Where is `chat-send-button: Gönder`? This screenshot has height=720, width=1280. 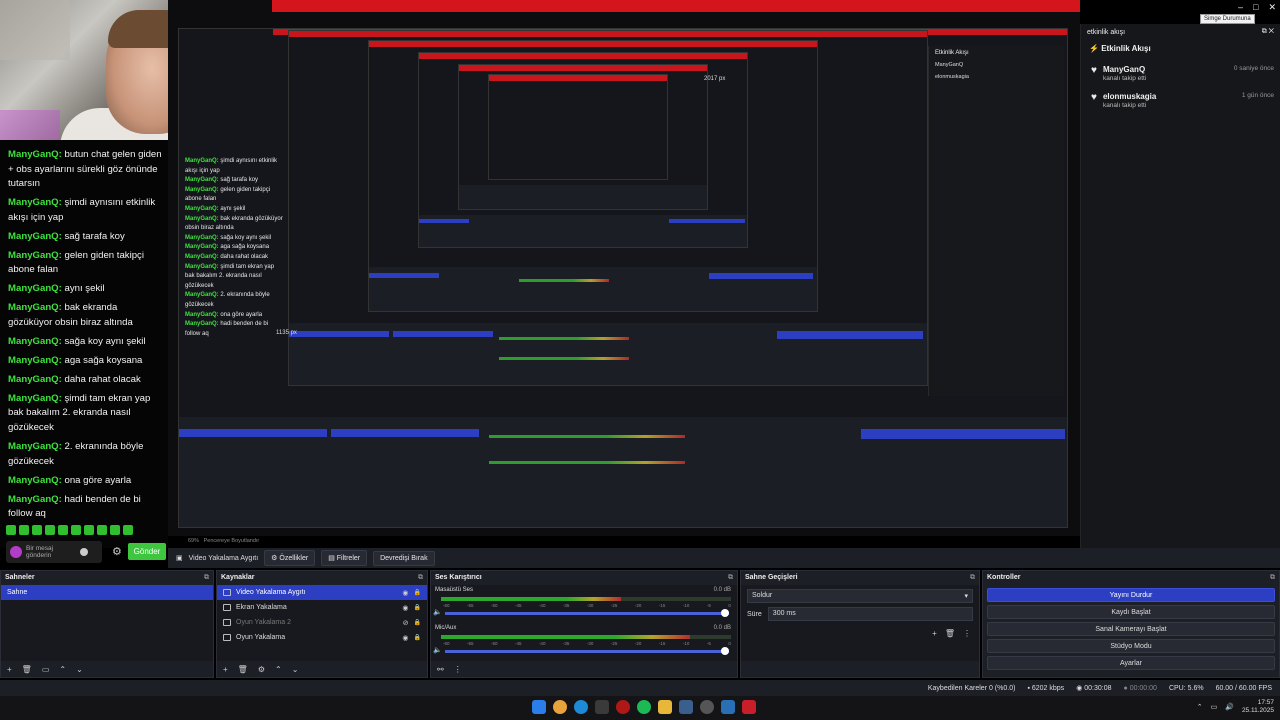 chat-send-button: Gönder is located at coordinates (147, 551).